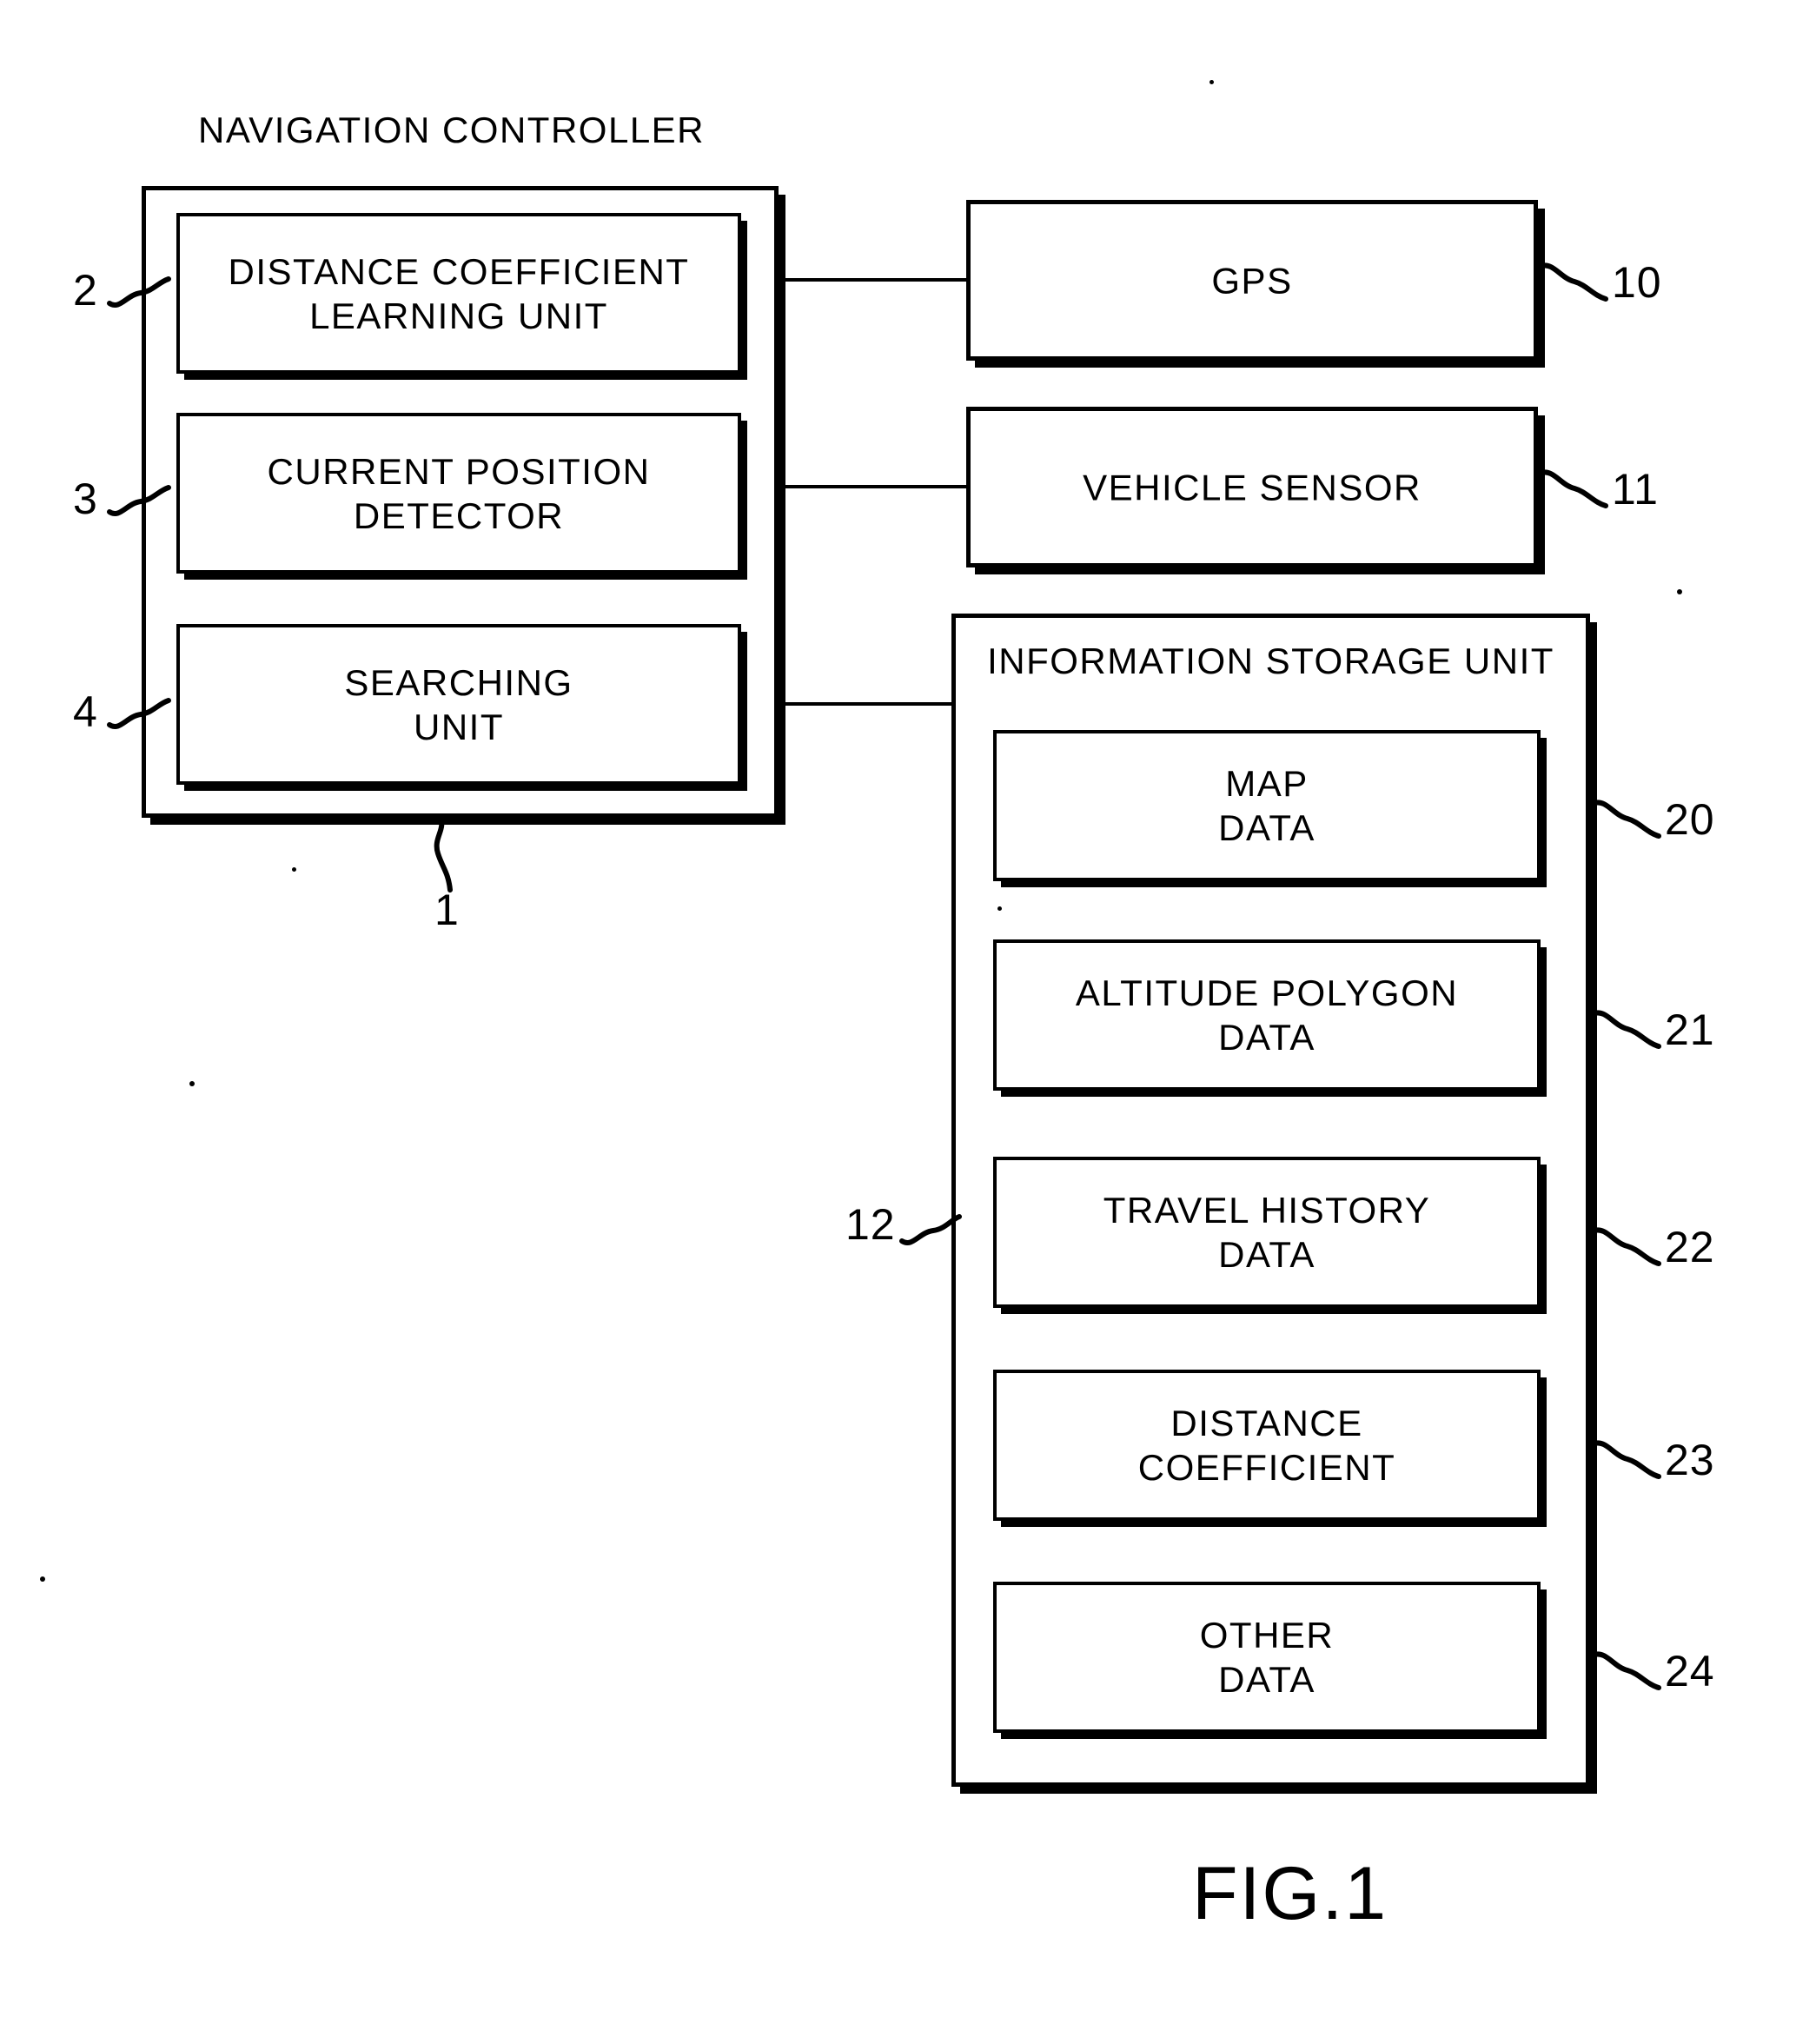 Image resolution: width=1796 pixels, height=2044 pixels. I want to click on other-data-label: OTHER DATA, so click(1267, 1657).